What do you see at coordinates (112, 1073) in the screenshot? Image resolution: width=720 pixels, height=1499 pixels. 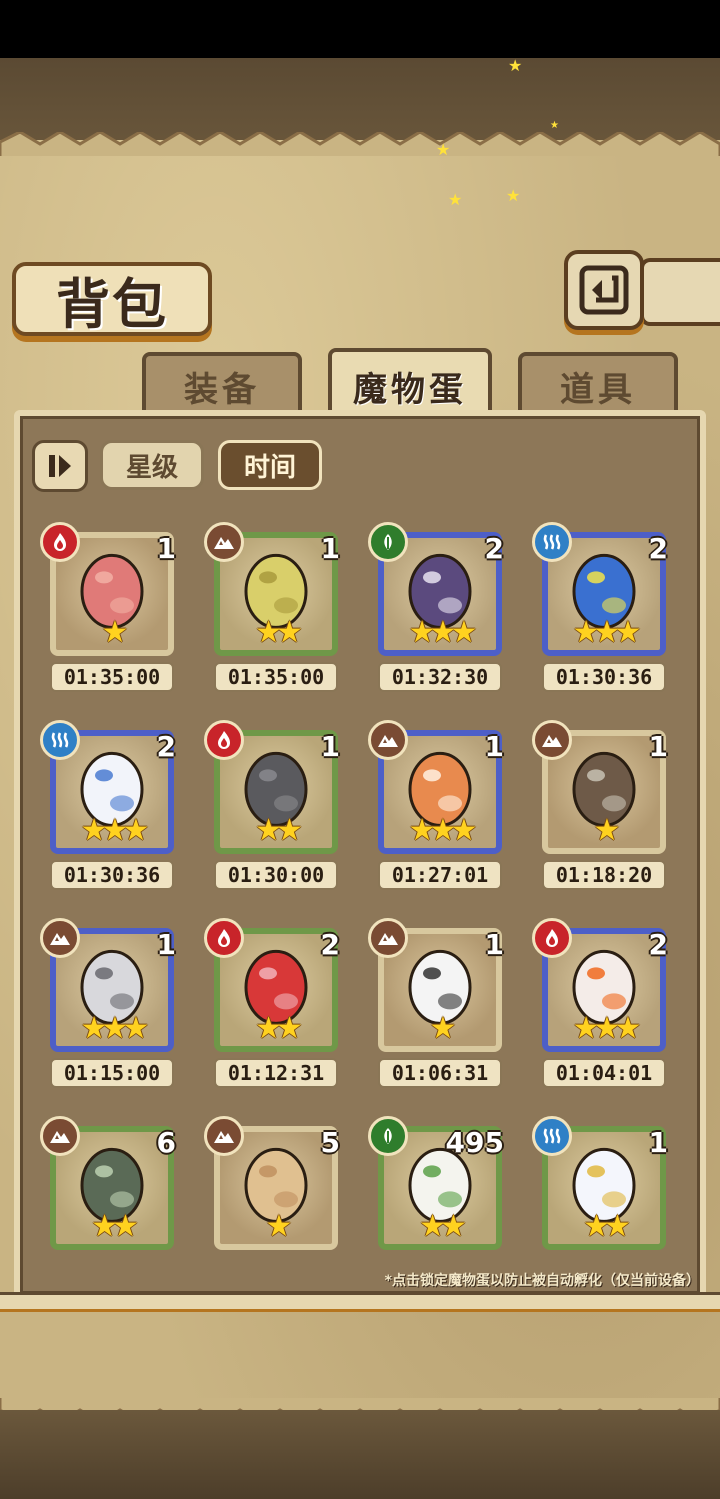 I see `hatch-timer: 01:15:00` at bounding box center [112, 1073].